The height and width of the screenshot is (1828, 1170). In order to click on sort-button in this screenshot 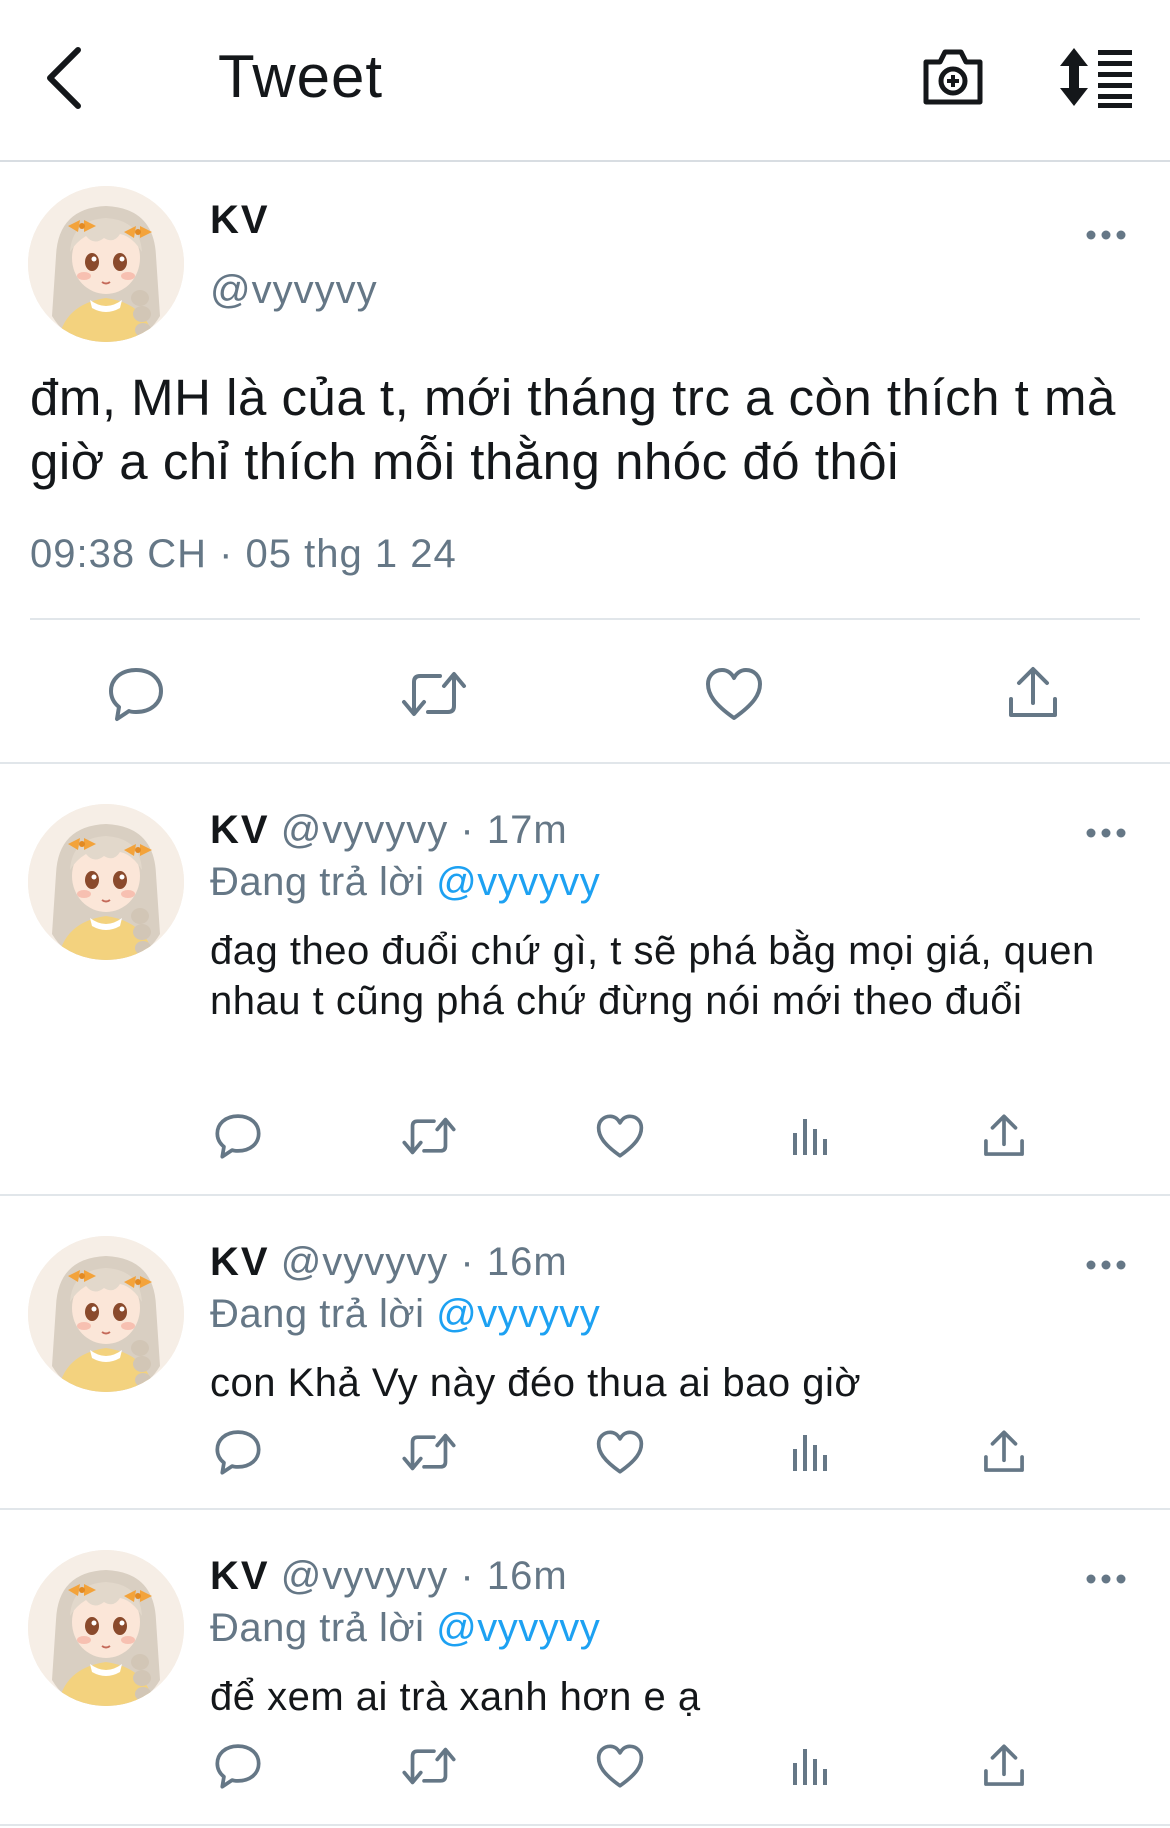, I will do `click(1097, 77)`.